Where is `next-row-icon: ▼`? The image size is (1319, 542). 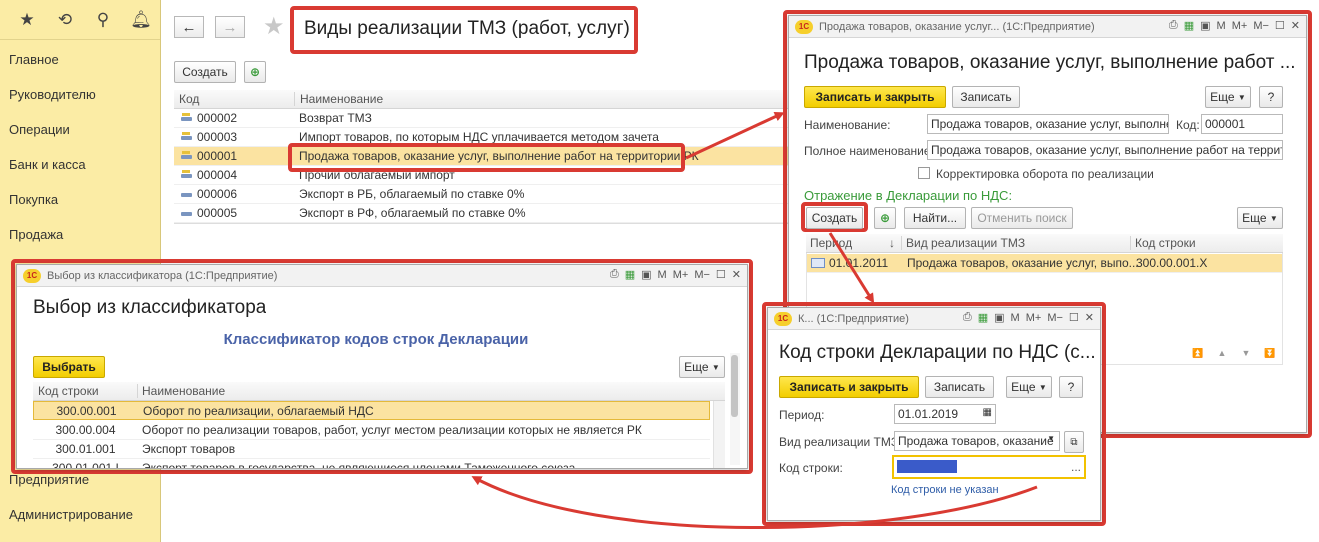
next-row-icon: ▼ is located at coordinates (1246, 353).